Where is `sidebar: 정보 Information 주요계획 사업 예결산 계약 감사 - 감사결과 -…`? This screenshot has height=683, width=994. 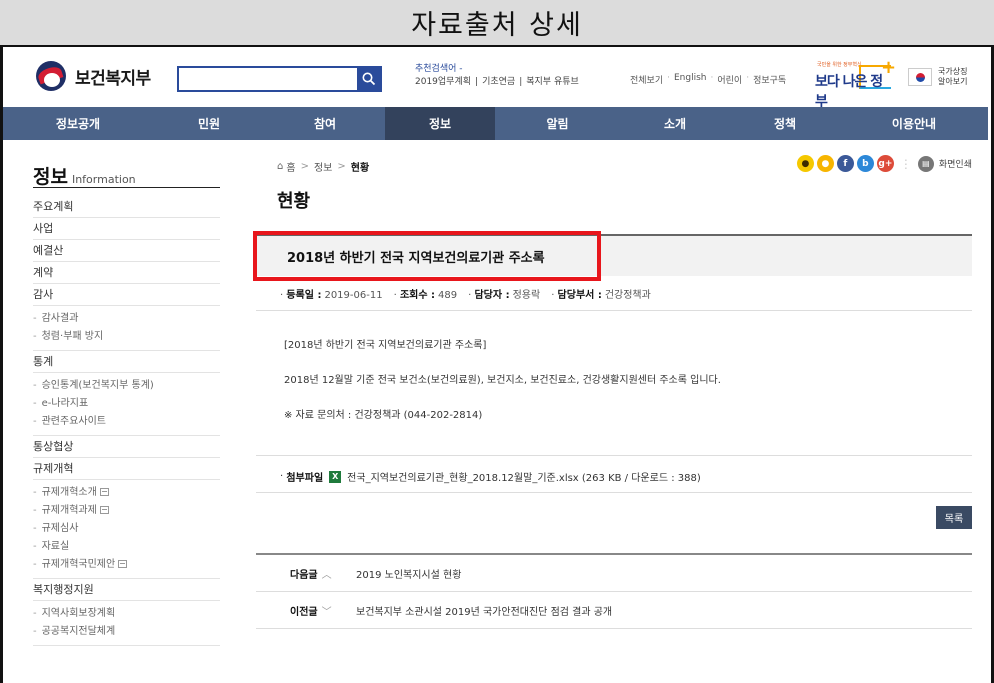 sidebar: 정보 Information 주요계획 사업 예결산 계약 감사 - 감사결과 -… is located at coordinates (126, 403).